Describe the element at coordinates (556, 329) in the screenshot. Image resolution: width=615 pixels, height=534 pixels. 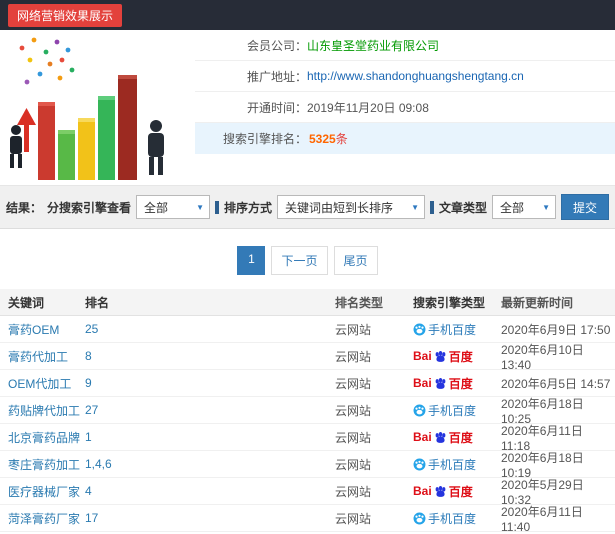
I see `updated-time: 2020年6月9日 17:50` at that location.